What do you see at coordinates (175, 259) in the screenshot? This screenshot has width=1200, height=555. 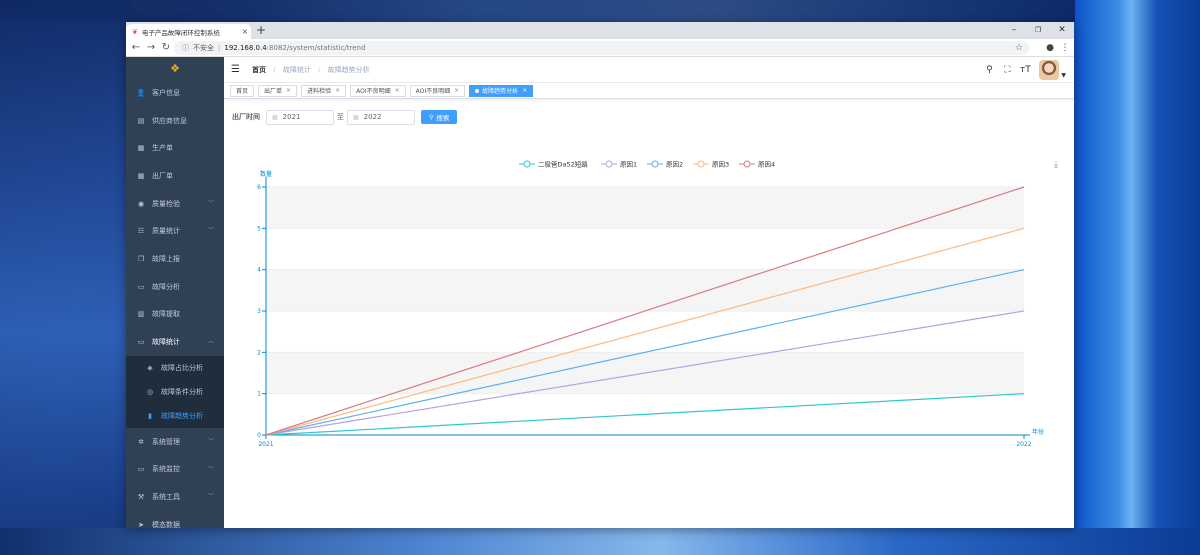 I see `sidebar-item-7: ❐ 故障上报` at bounding box center [175, 259].